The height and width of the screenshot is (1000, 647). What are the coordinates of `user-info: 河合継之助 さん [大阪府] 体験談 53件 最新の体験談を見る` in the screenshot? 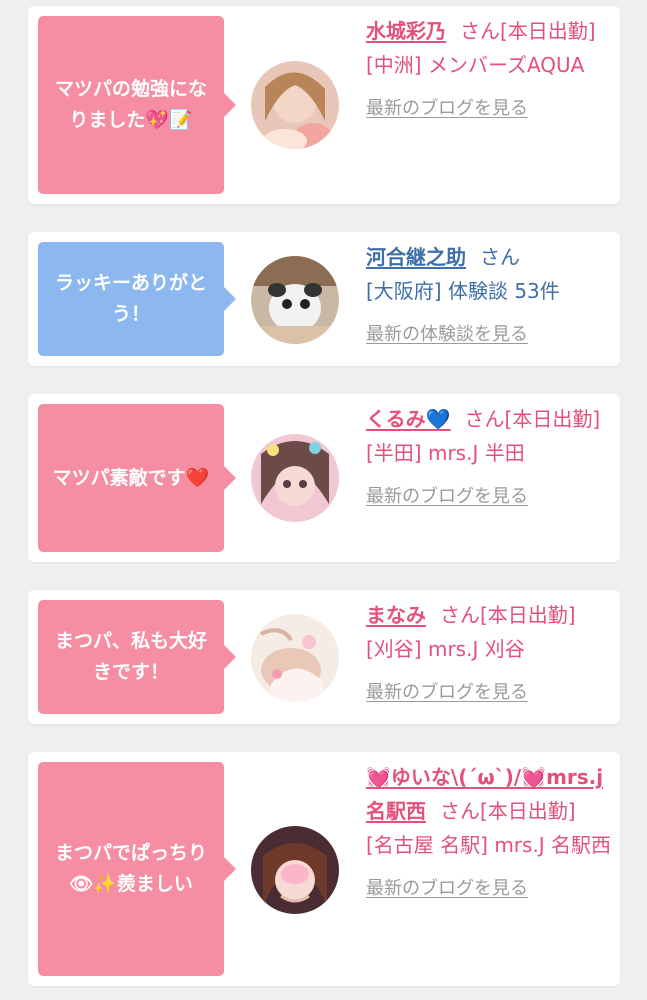 It's located at (491, 296).